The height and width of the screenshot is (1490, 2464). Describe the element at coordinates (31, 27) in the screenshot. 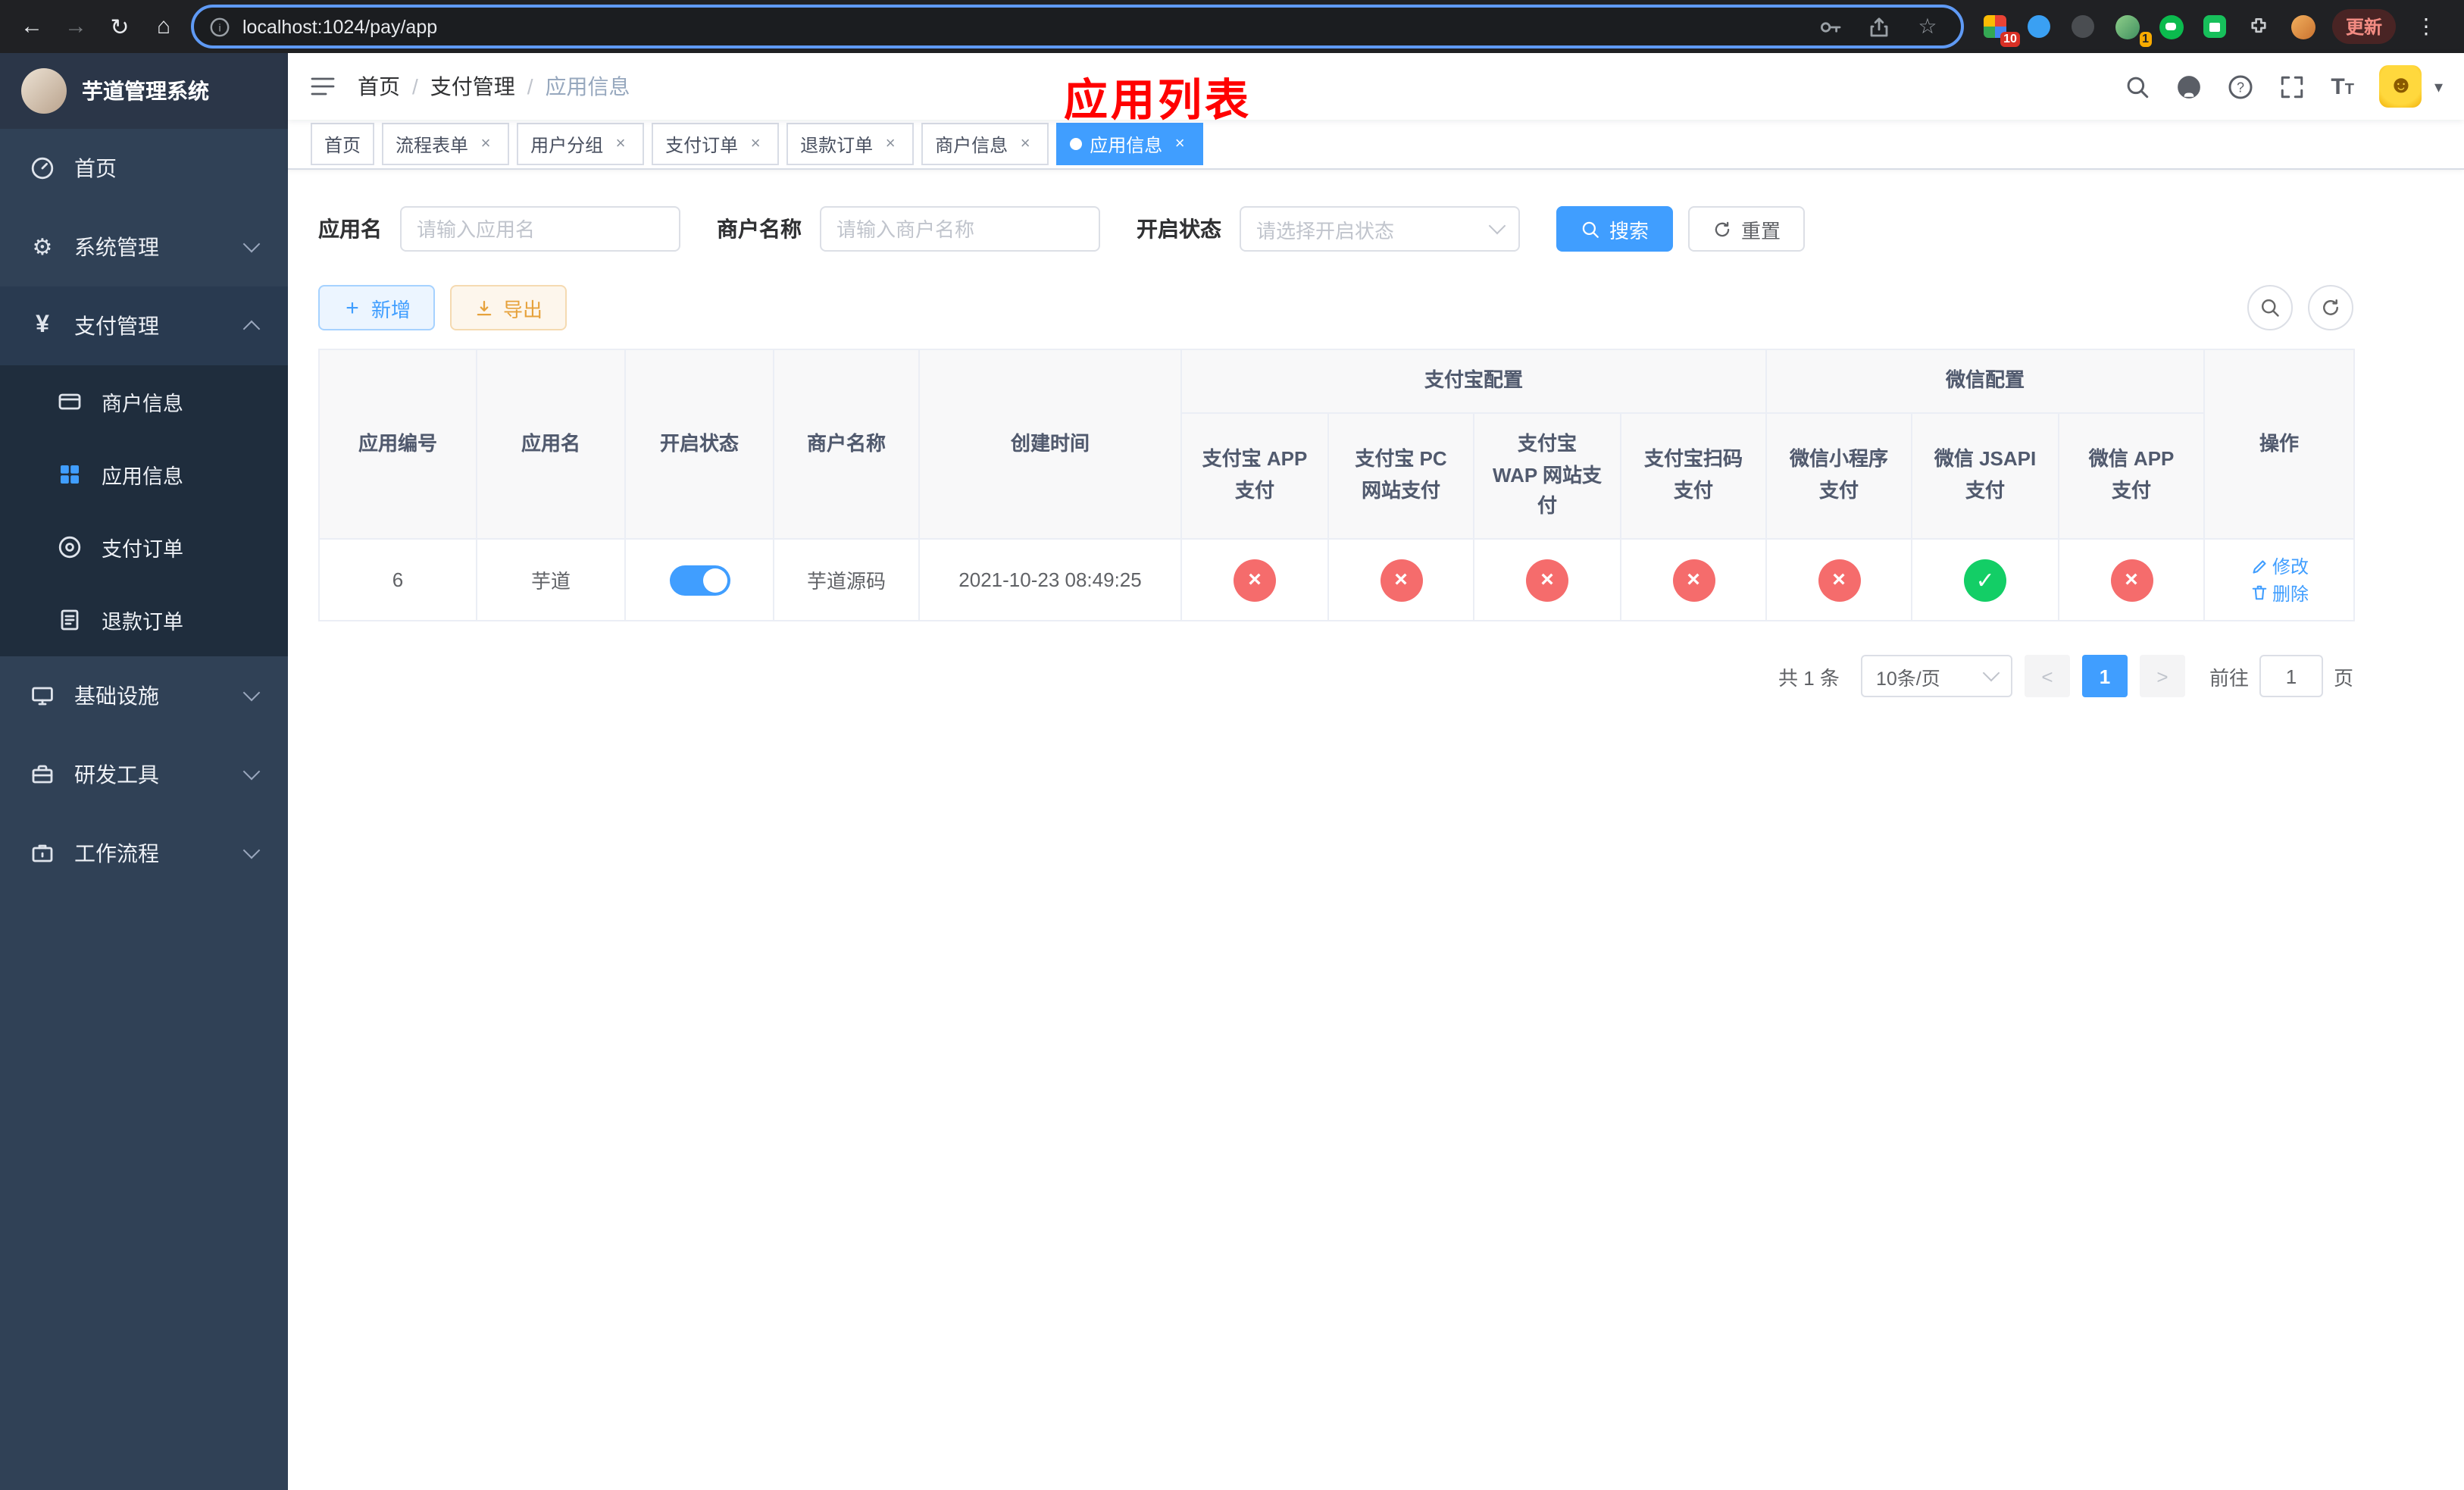

I see `back-icon: ←` at that location.